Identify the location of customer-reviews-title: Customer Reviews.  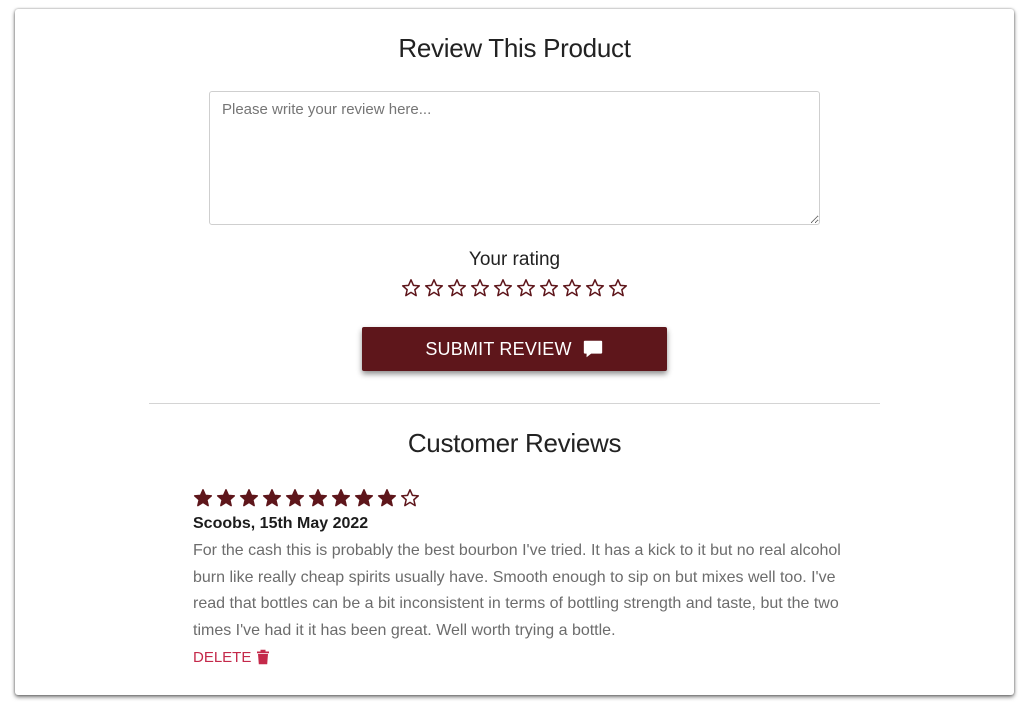
(514, 443).